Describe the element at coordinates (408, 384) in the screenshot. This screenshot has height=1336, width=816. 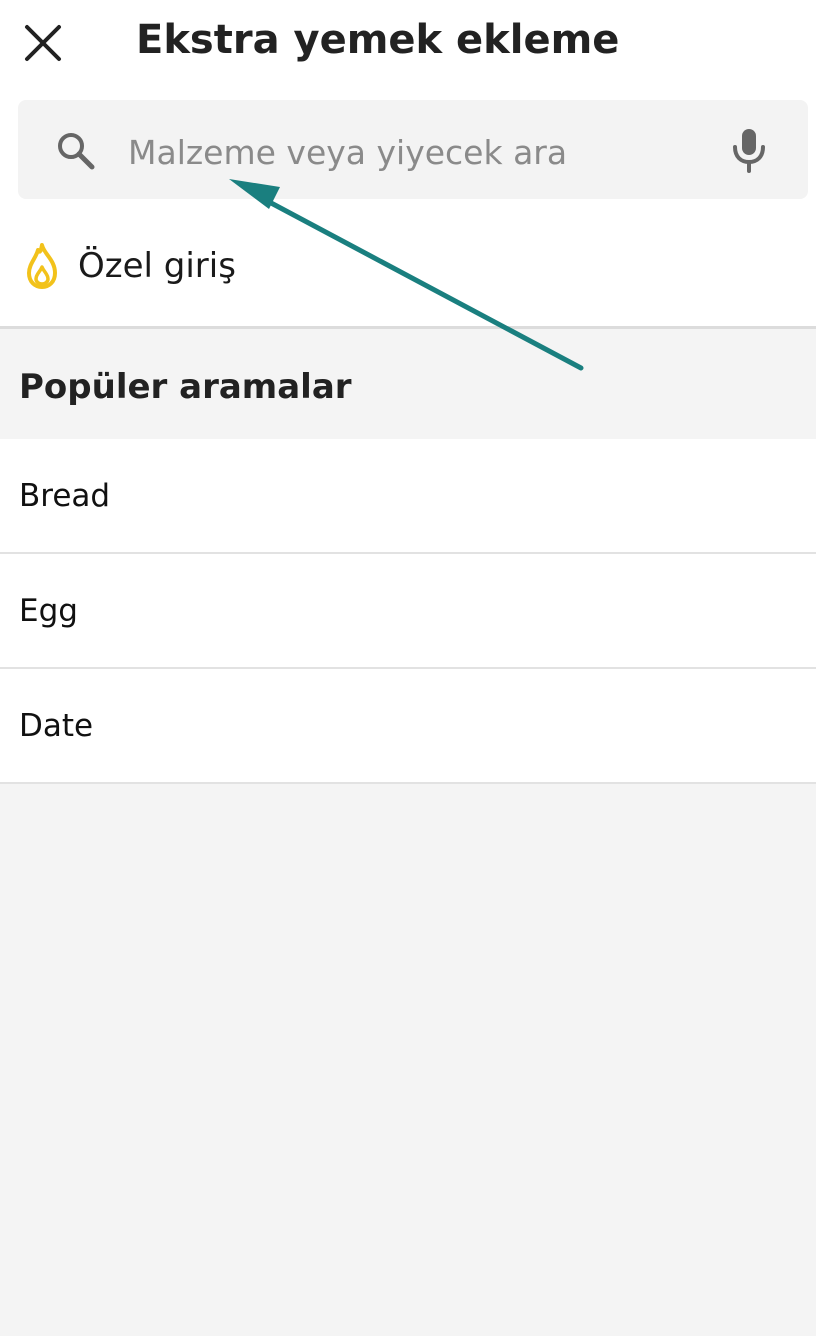
I see `popular-searches-header: Popüler aramalar` at that location.